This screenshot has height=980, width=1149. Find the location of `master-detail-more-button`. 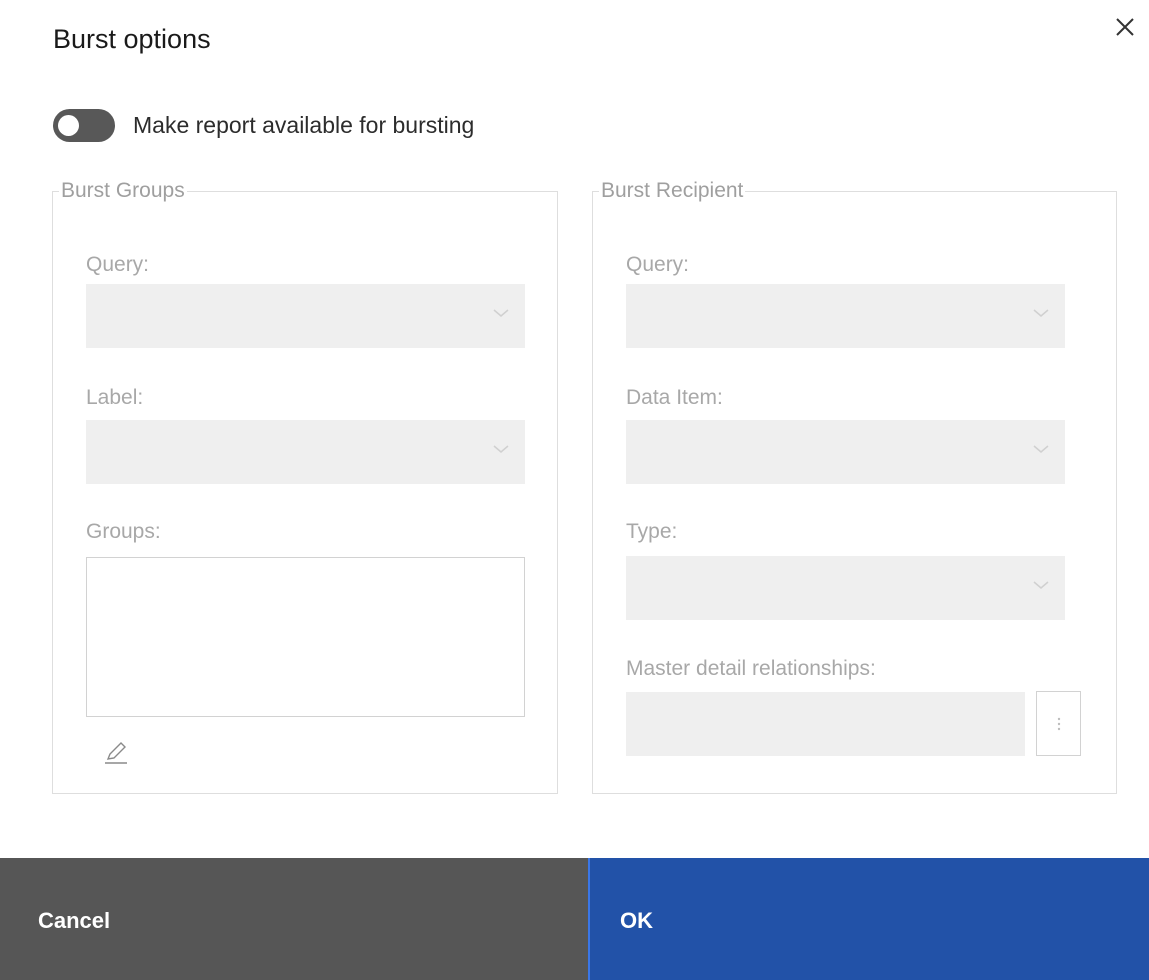

master-detail-more-button is located at coordinates (1058, 723).